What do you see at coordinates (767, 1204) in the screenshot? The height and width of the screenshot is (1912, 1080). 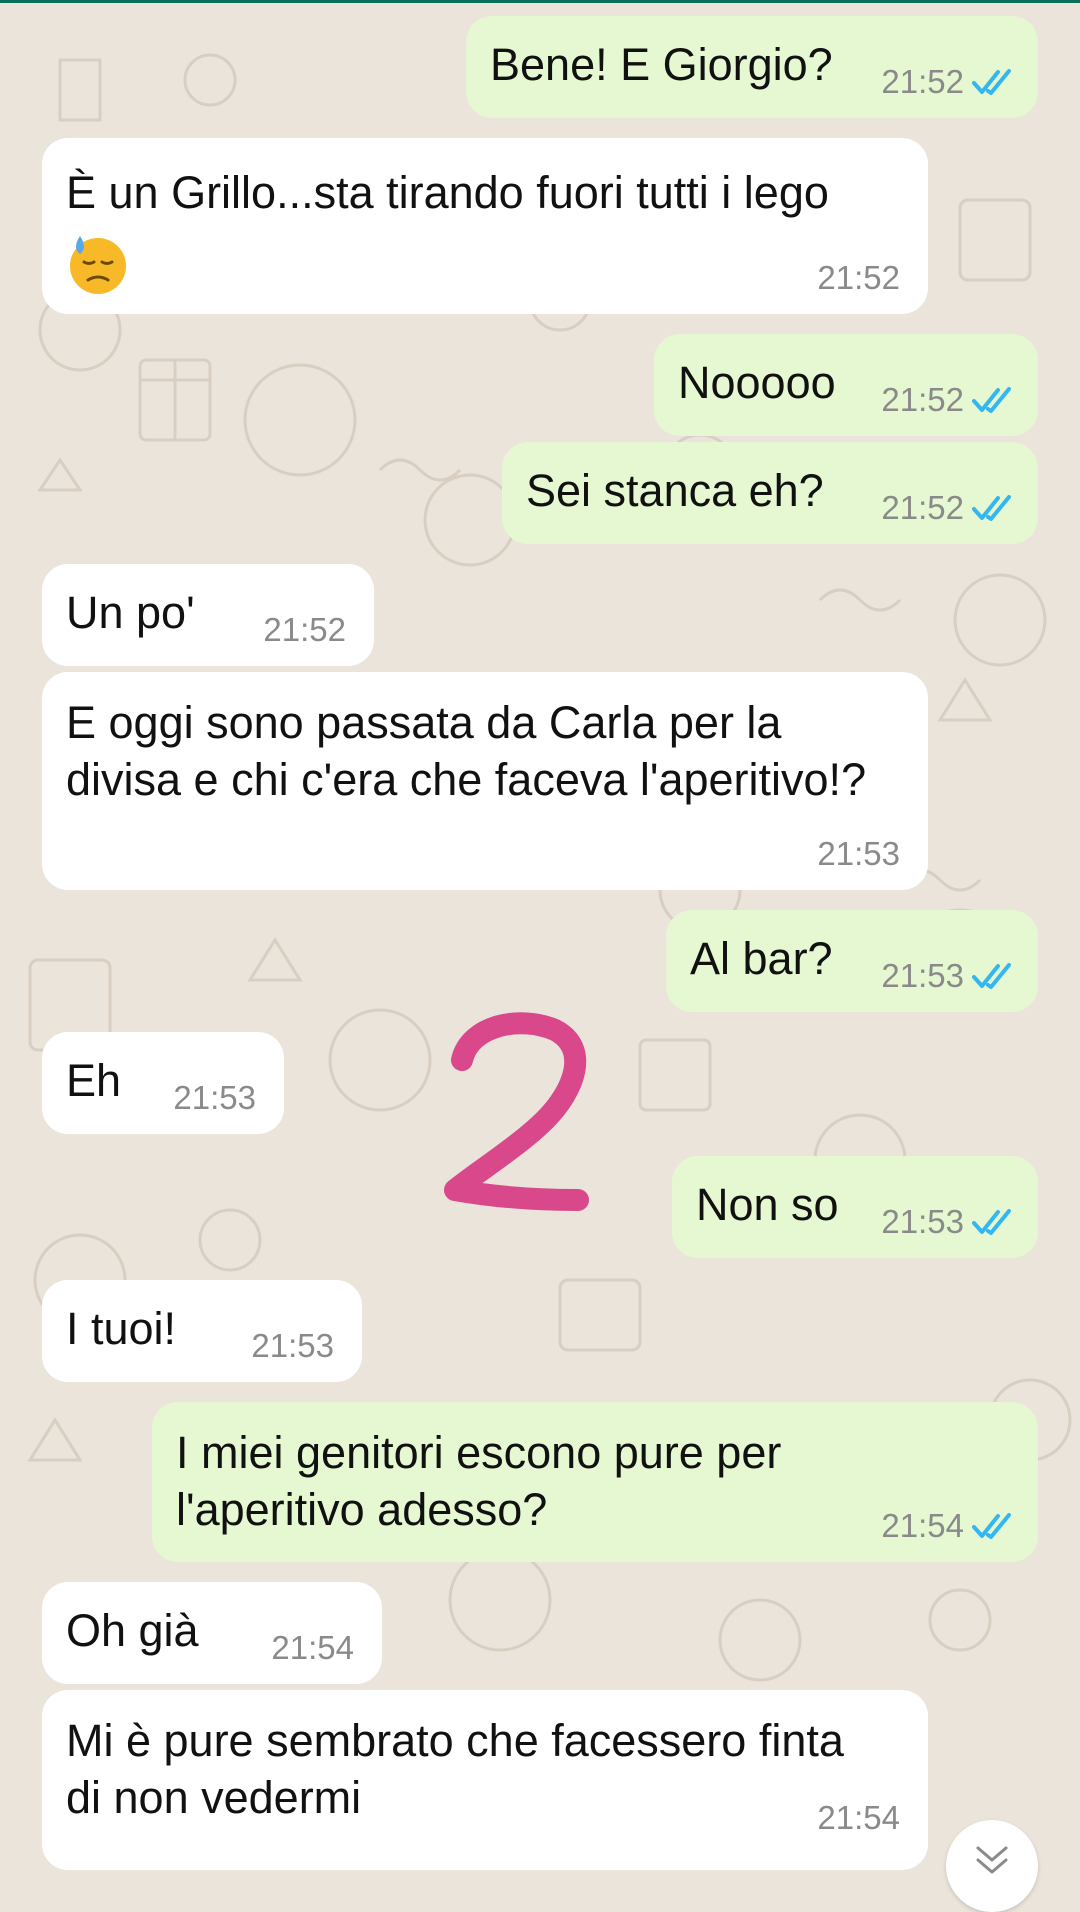 I see `message-text: Non so` at bounding box center [767, 1204].